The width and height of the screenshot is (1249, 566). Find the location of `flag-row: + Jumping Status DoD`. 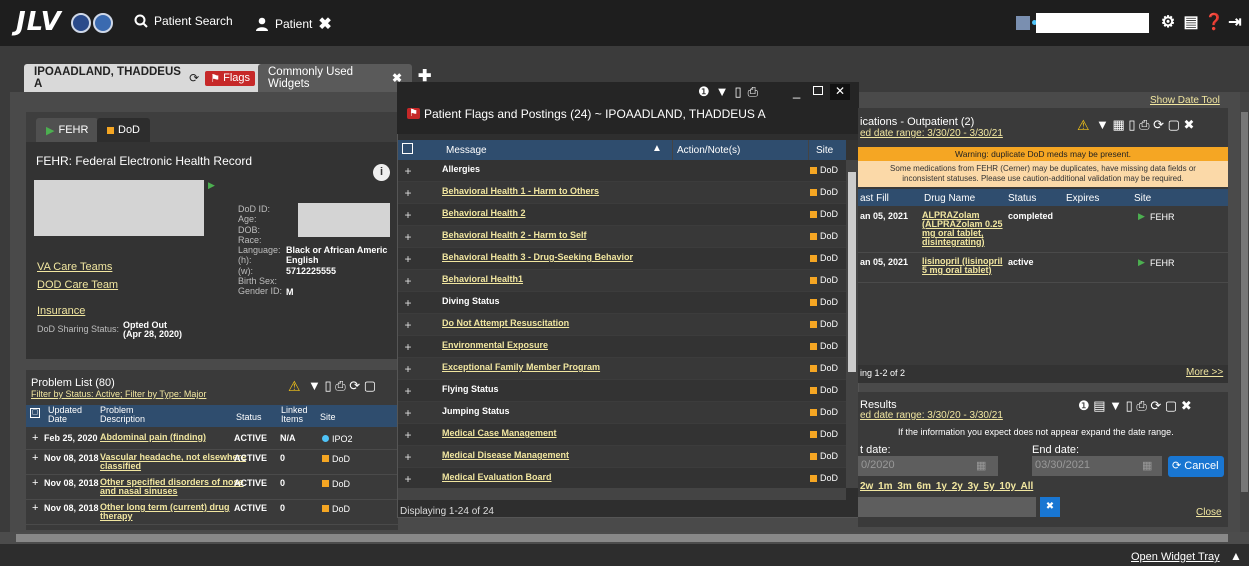

flag-row: + Jumping Status DoD is located at coordinates (622, 413).